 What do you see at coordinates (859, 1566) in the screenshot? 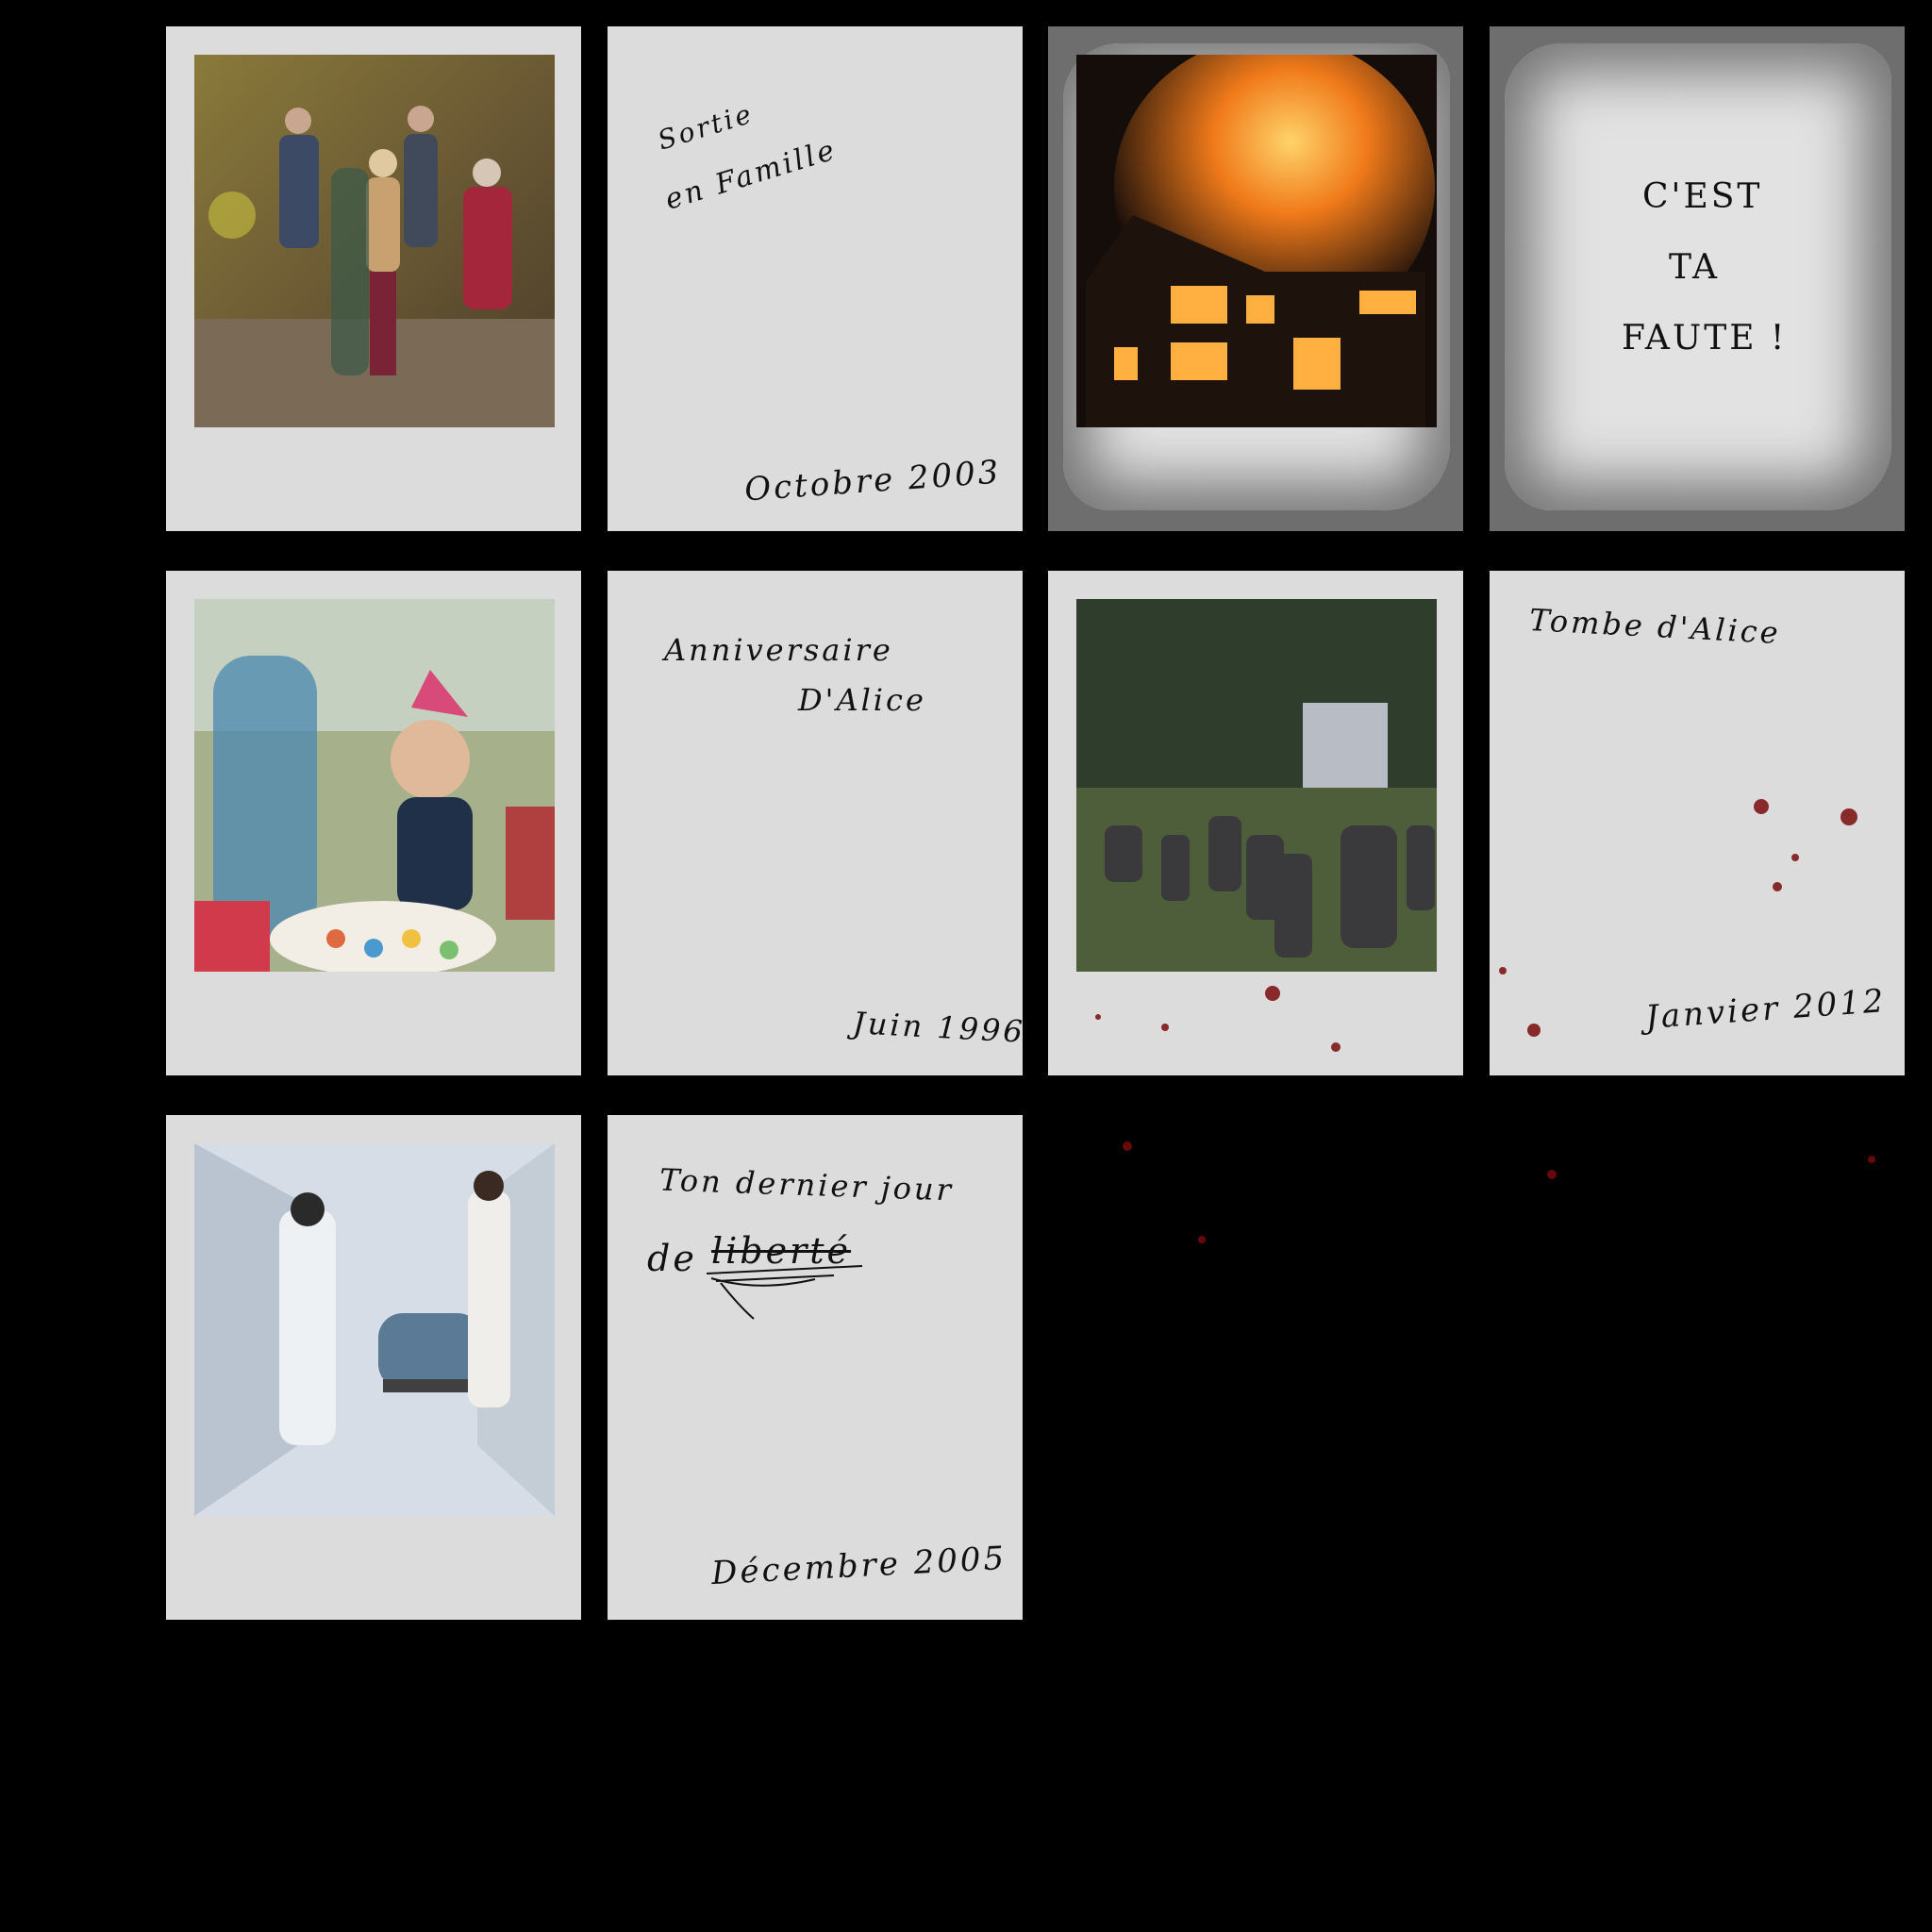
I see `date-decembre-2005: Décembre 2005` at bounding box center [859, 1566].